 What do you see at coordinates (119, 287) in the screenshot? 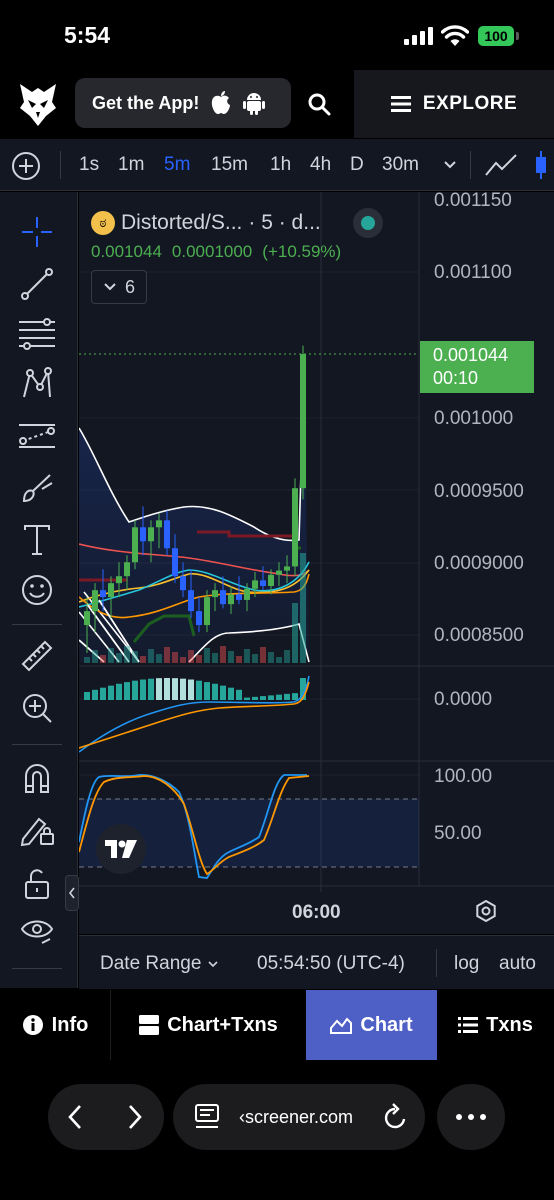
I see `indicators-toggle: 6` at bounding box center [119, 287].